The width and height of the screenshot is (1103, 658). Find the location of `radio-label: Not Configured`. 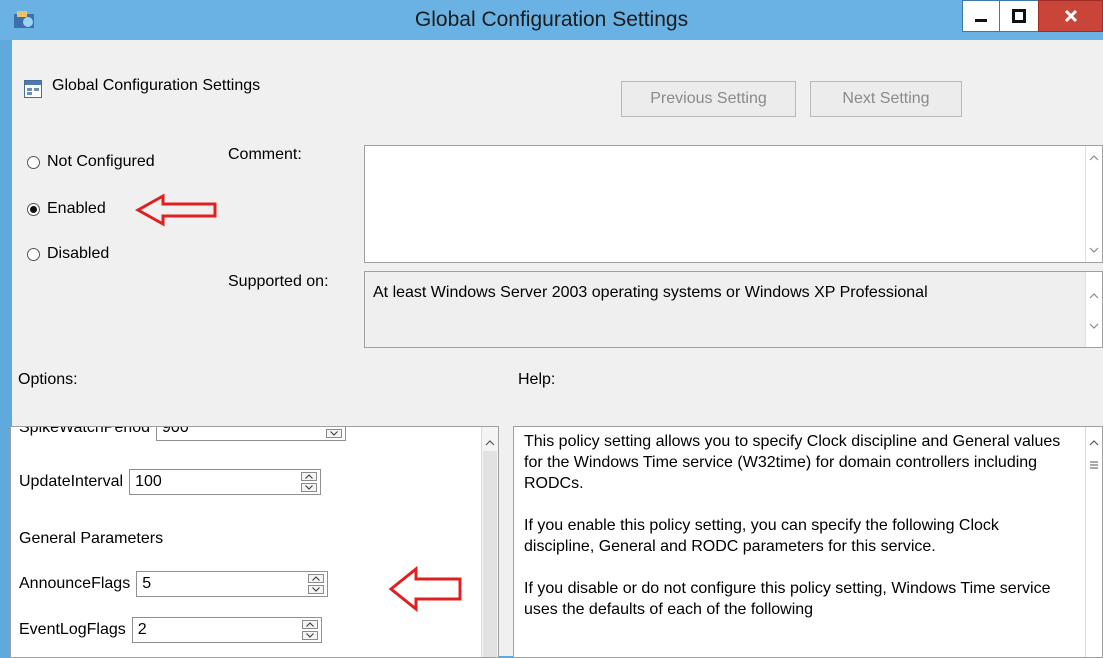

radio-label: Not Configured is located at coordinates (101, 161).